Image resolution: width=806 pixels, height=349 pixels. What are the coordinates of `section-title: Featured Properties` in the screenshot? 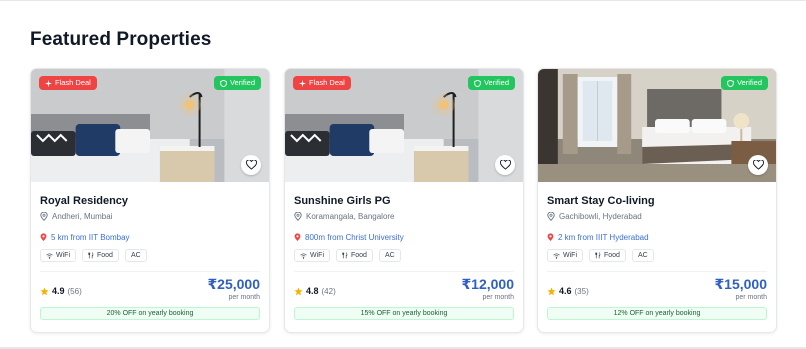 It's located at (121, 39).